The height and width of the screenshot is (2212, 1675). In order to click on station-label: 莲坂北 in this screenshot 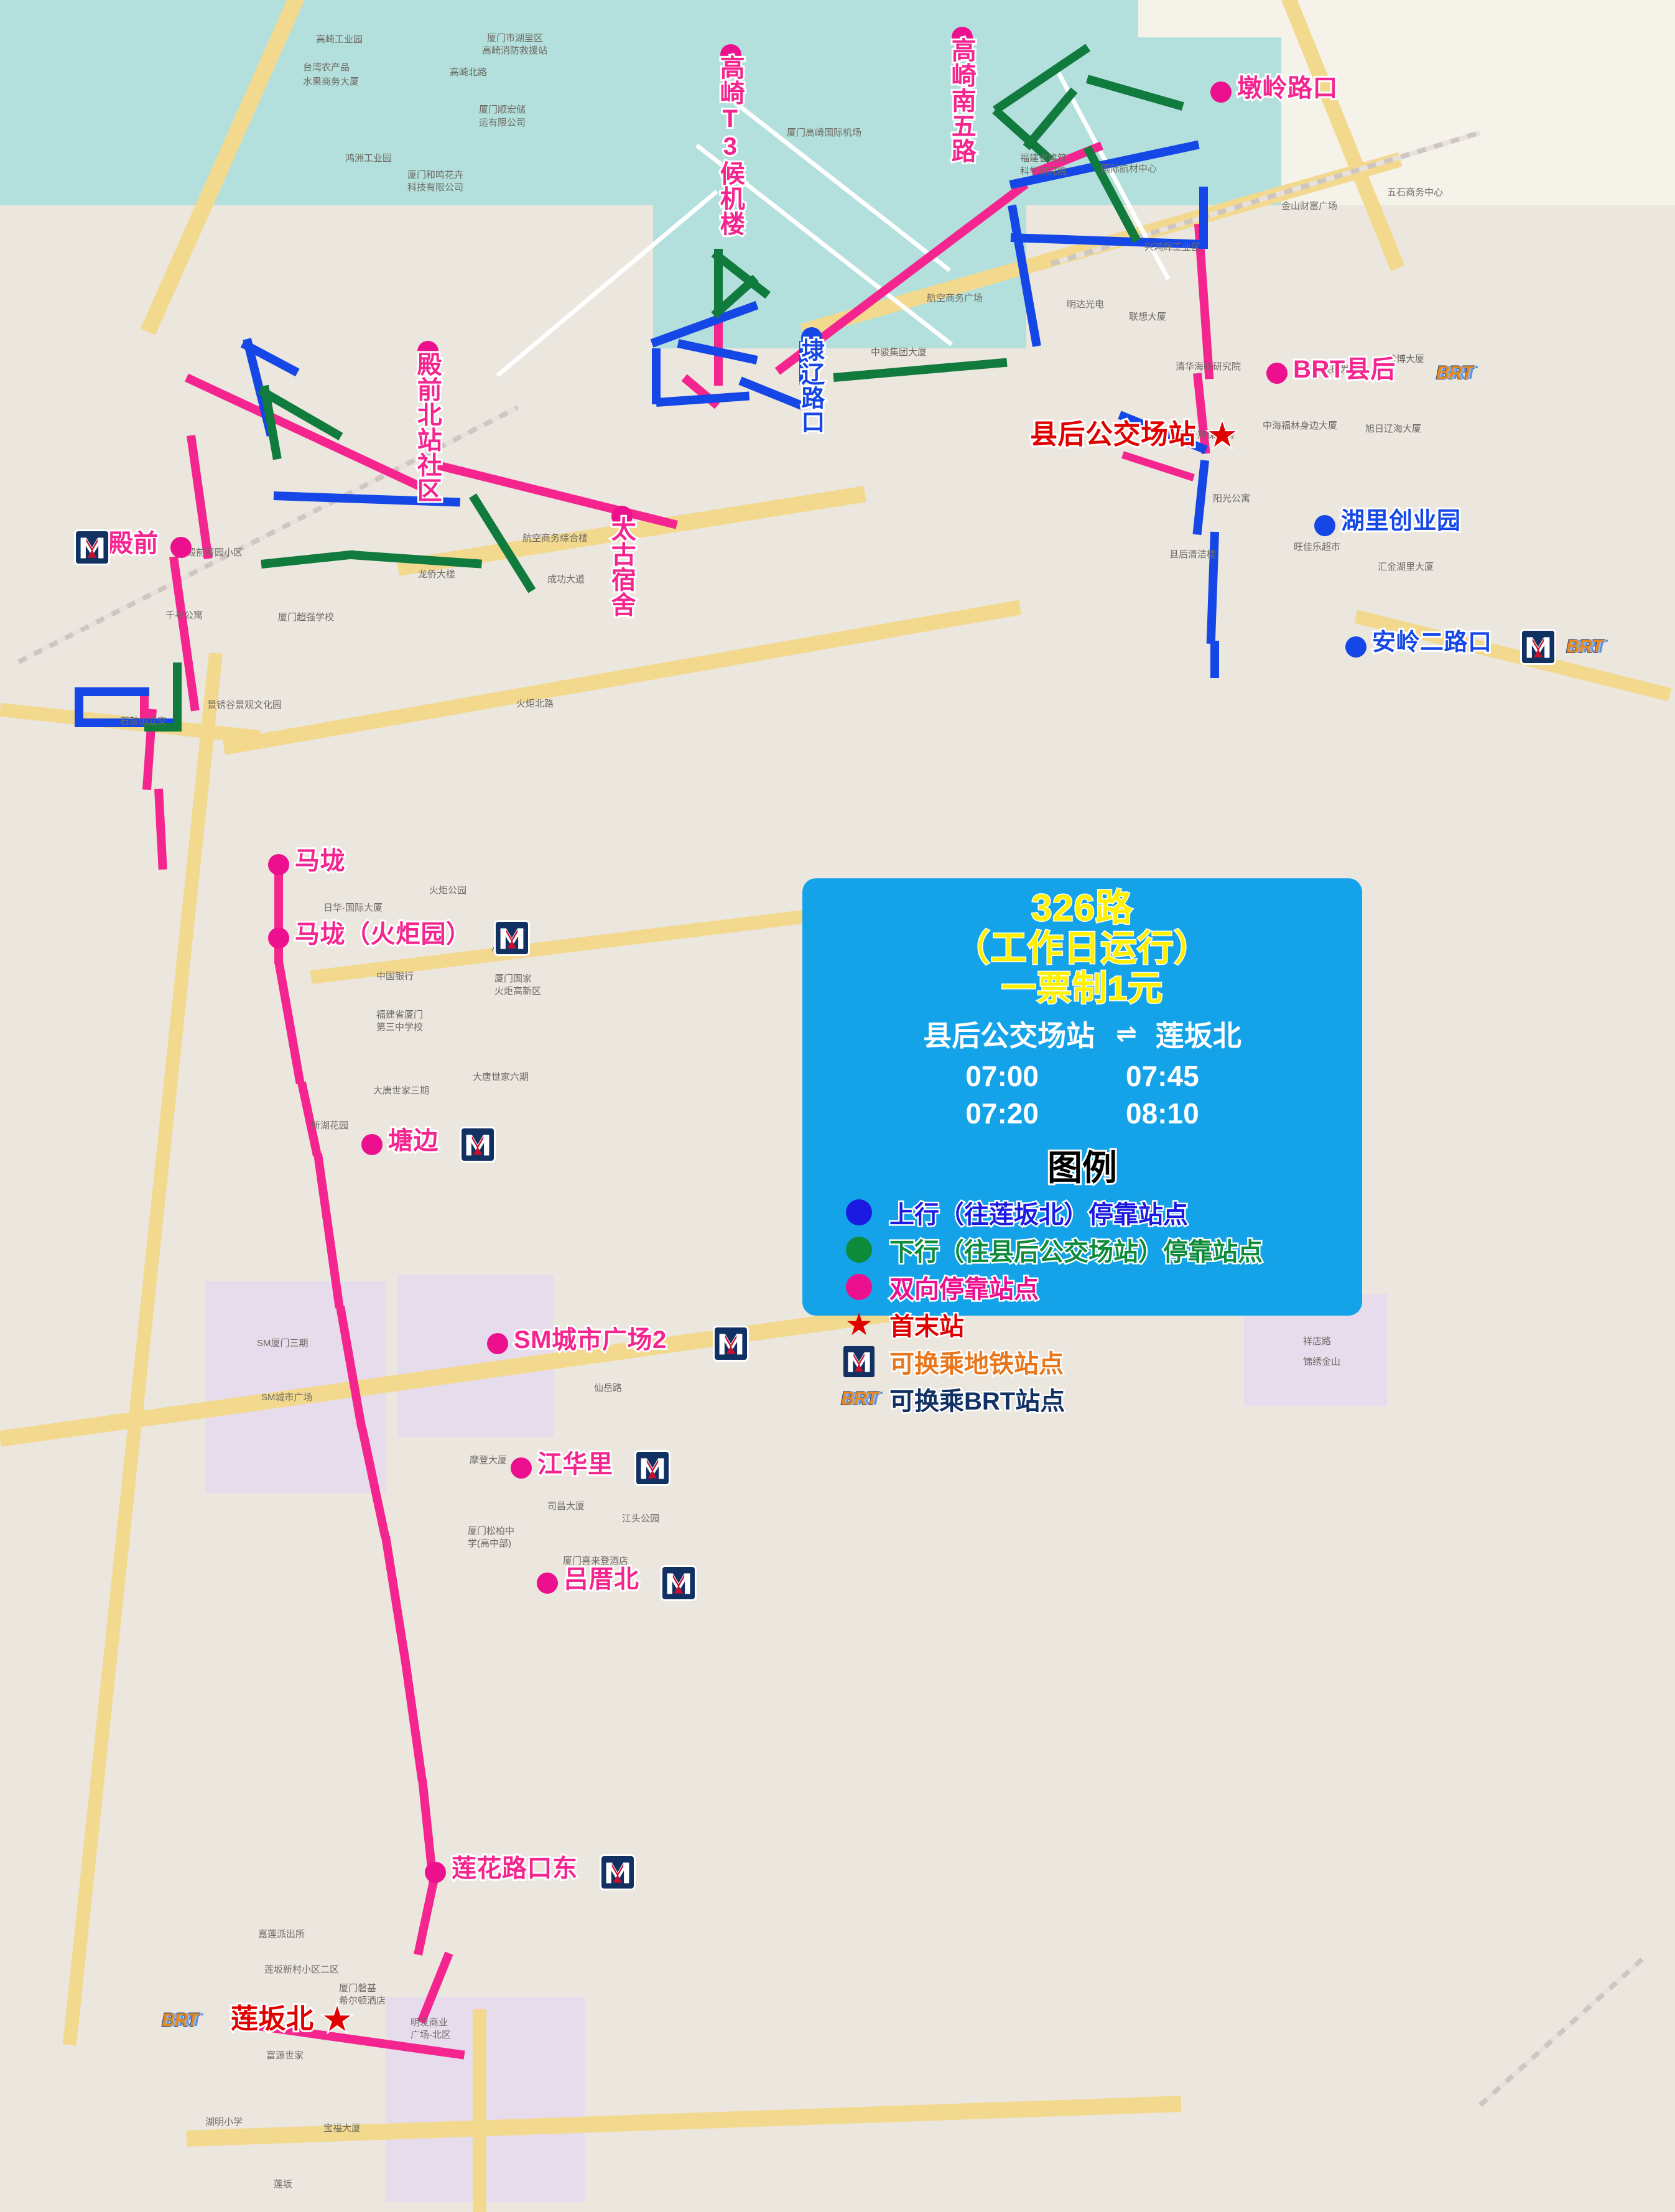, I will do `click(272, 2019)`.